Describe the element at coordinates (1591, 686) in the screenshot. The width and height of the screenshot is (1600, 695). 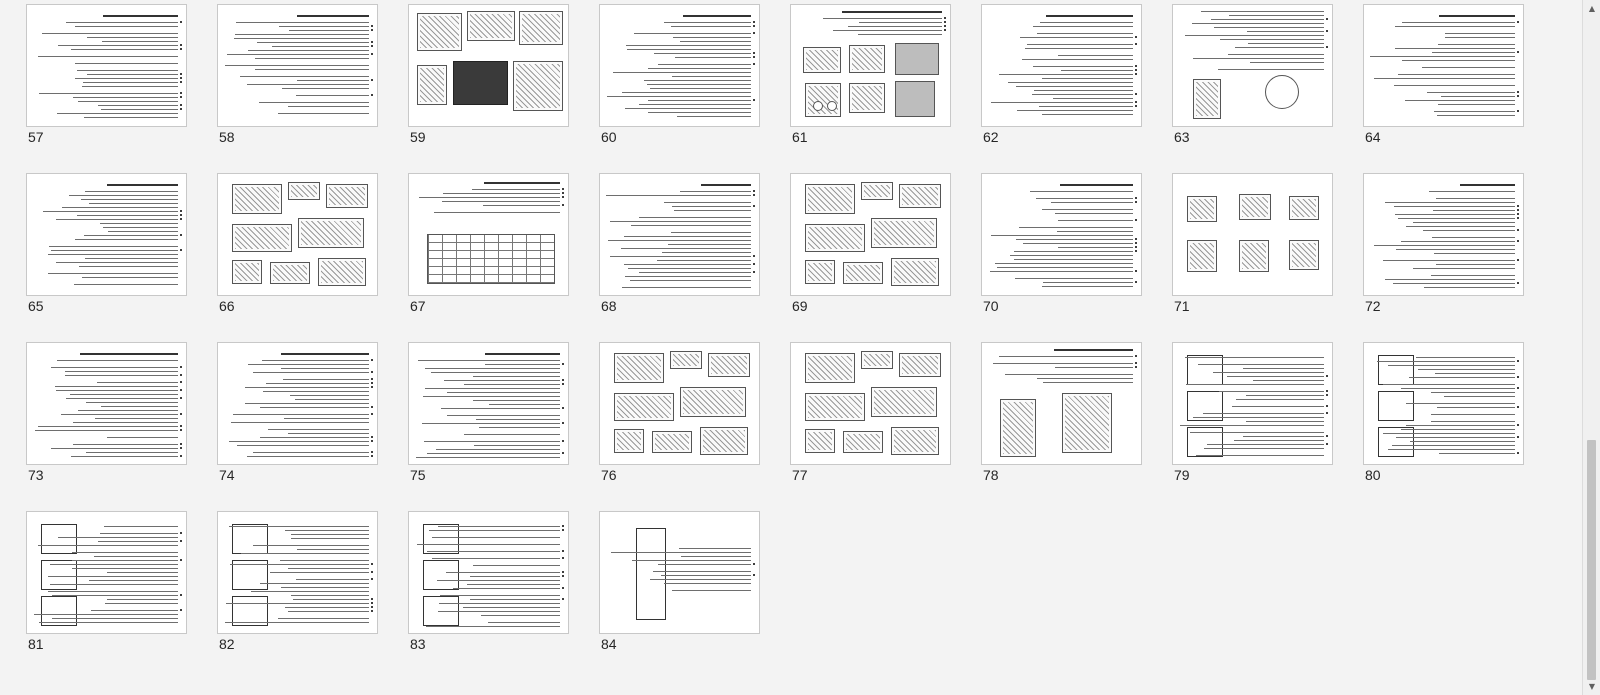
I see `scroll-down-arrow-icon: ▼` at that location.